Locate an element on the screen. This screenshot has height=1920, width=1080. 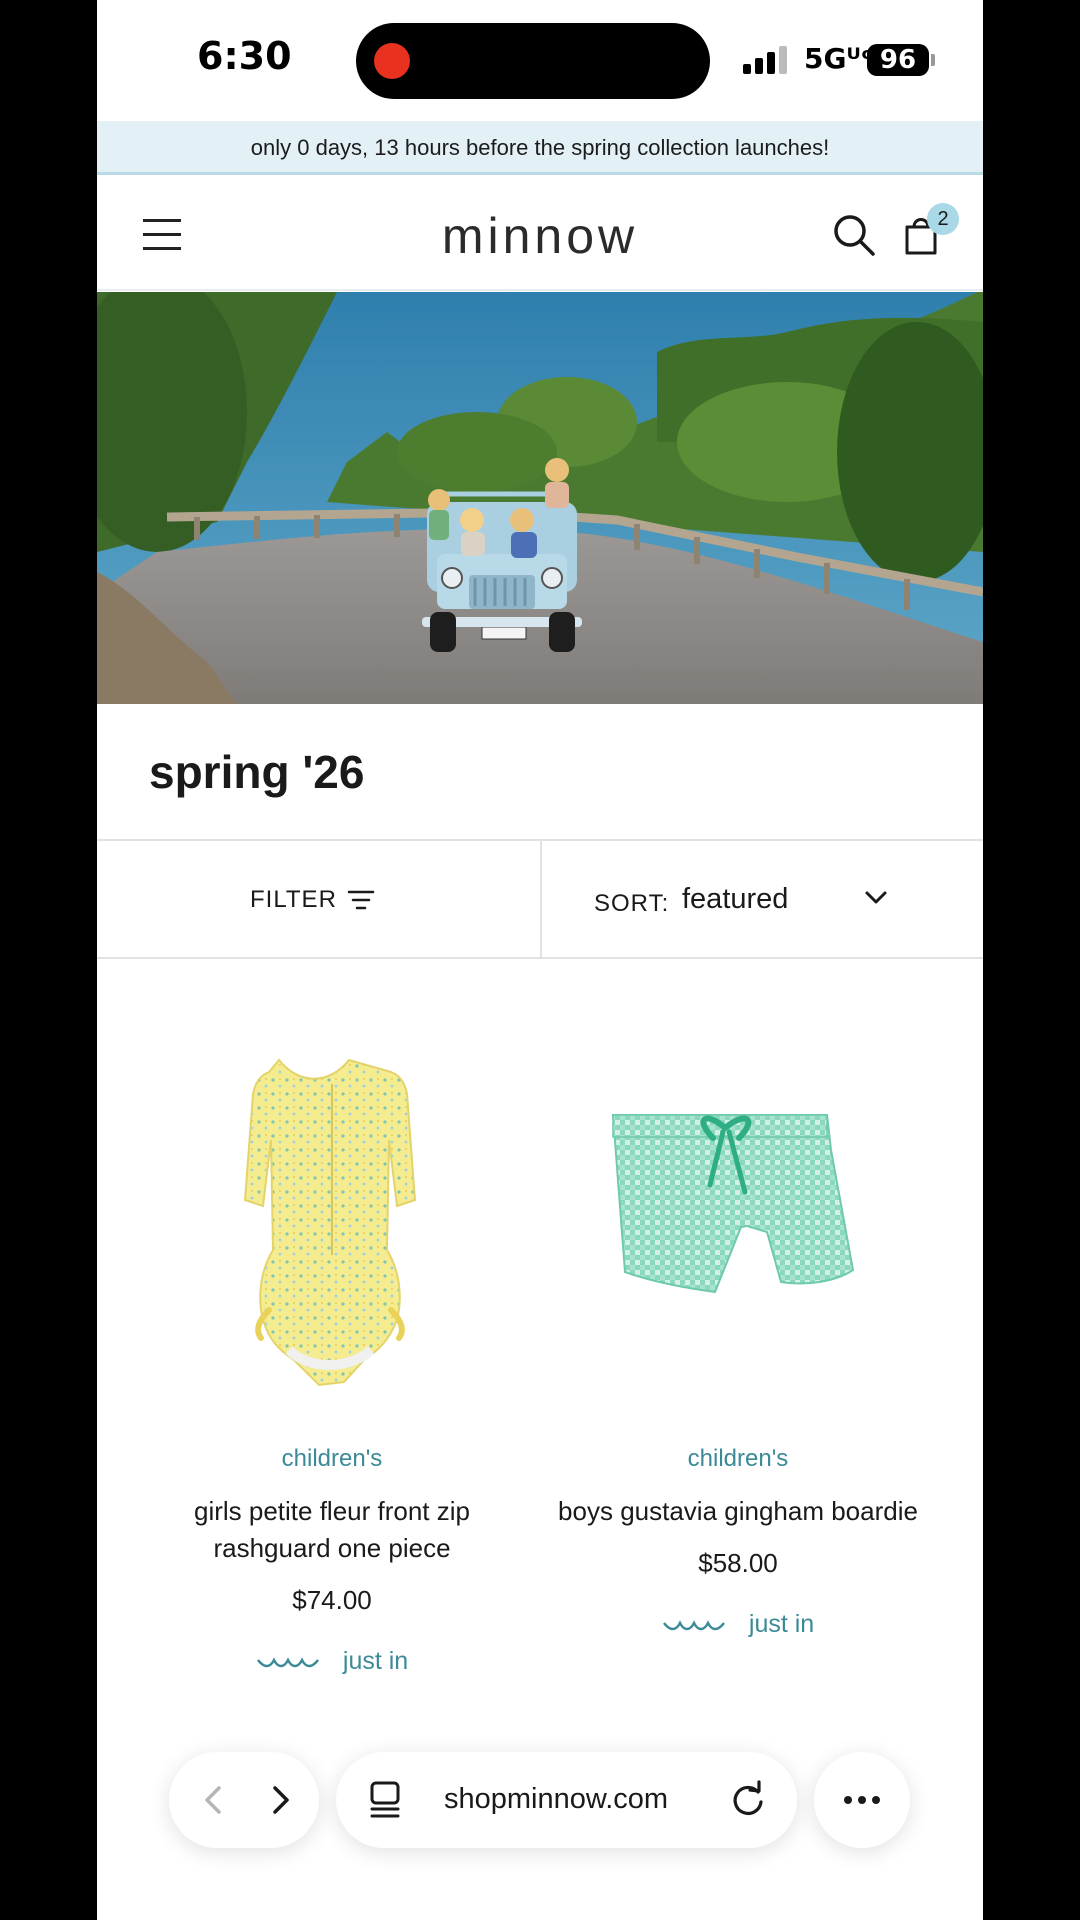
battery-cap-icon is located at coordinates (933, 60).